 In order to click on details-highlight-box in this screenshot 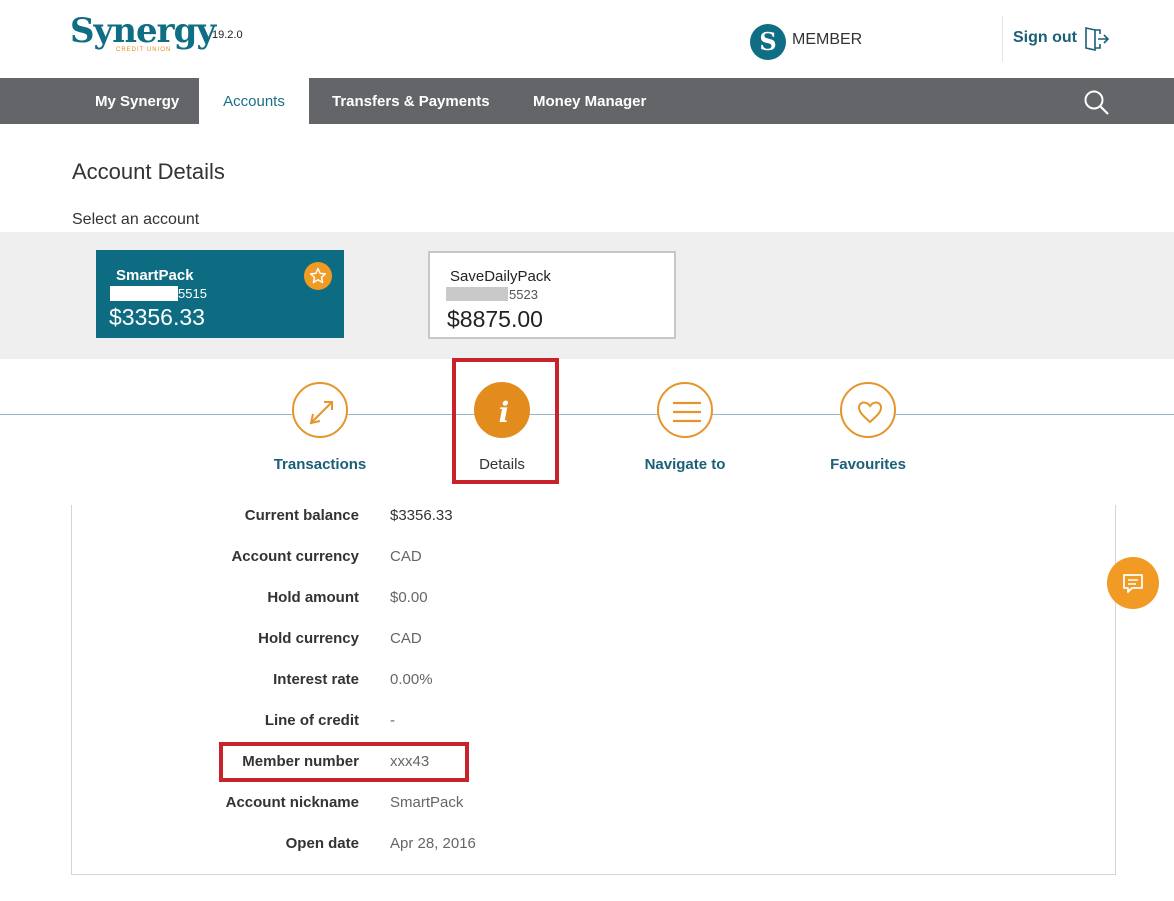, I will do `click(505, 421)`.